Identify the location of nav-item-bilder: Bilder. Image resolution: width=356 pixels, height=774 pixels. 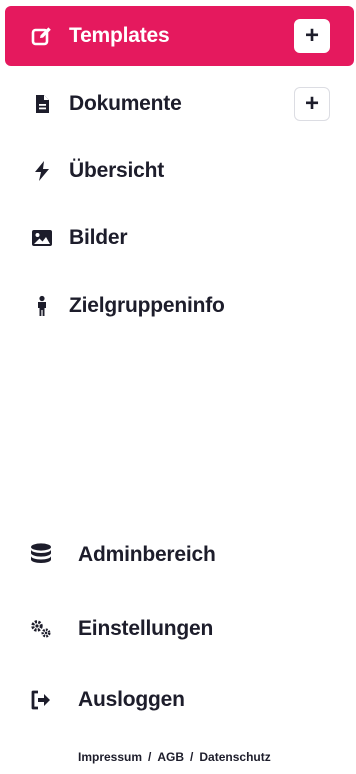
(179, 238).